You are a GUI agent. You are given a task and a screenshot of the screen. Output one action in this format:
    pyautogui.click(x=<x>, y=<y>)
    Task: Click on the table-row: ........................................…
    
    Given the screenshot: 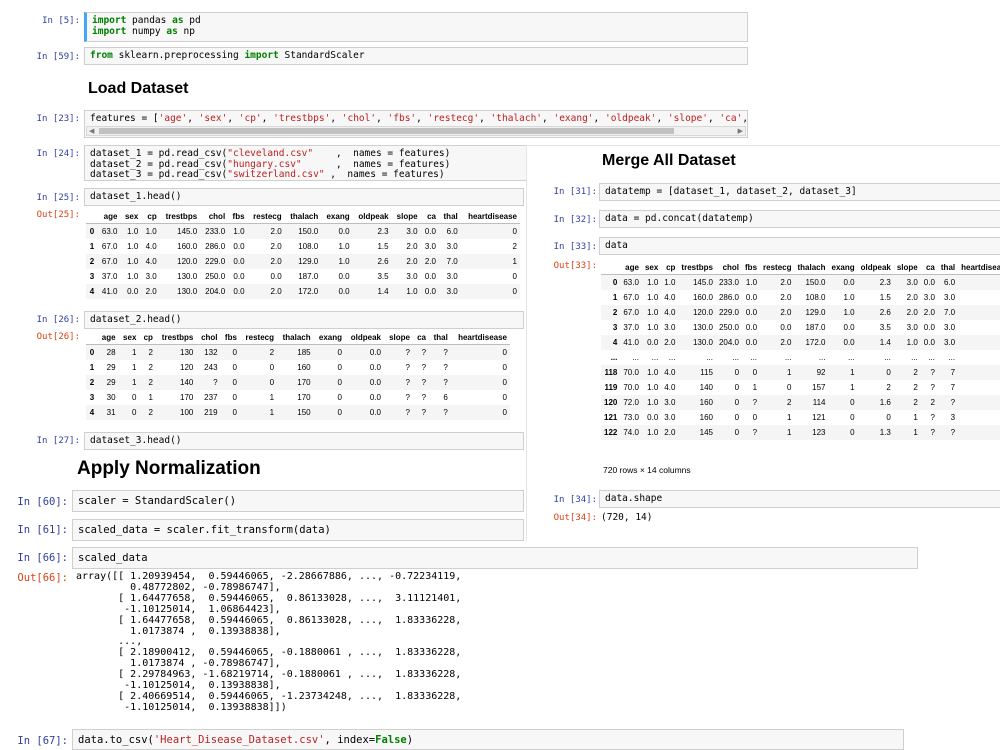 What is the action you would take?
    pyautogui.click(x=800, y=357)
    